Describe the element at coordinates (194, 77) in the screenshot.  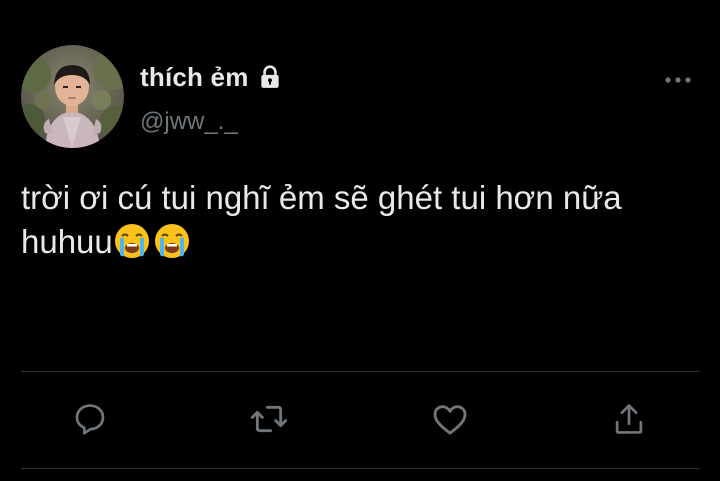
I see `display-name: thích ẻm` at that location.